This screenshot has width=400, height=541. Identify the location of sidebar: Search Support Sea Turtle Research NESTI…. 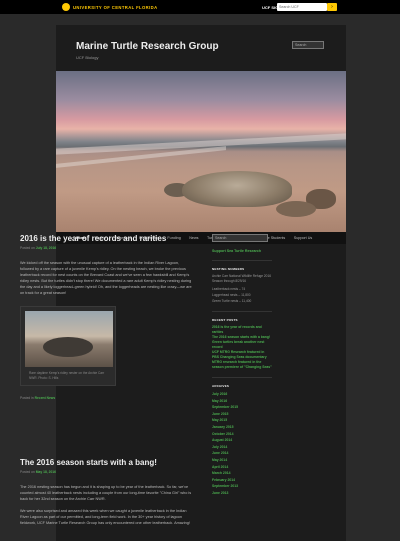
(242, 365).